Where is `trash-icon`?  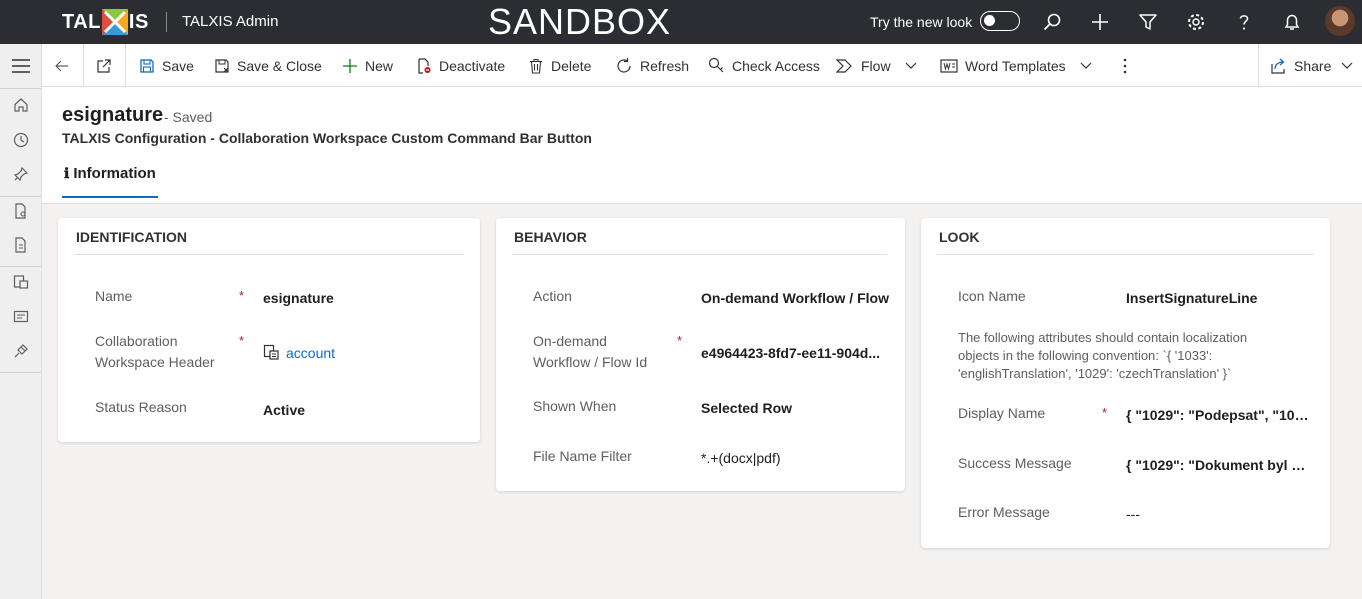 trash-icon is located at coordinates (536, 66).